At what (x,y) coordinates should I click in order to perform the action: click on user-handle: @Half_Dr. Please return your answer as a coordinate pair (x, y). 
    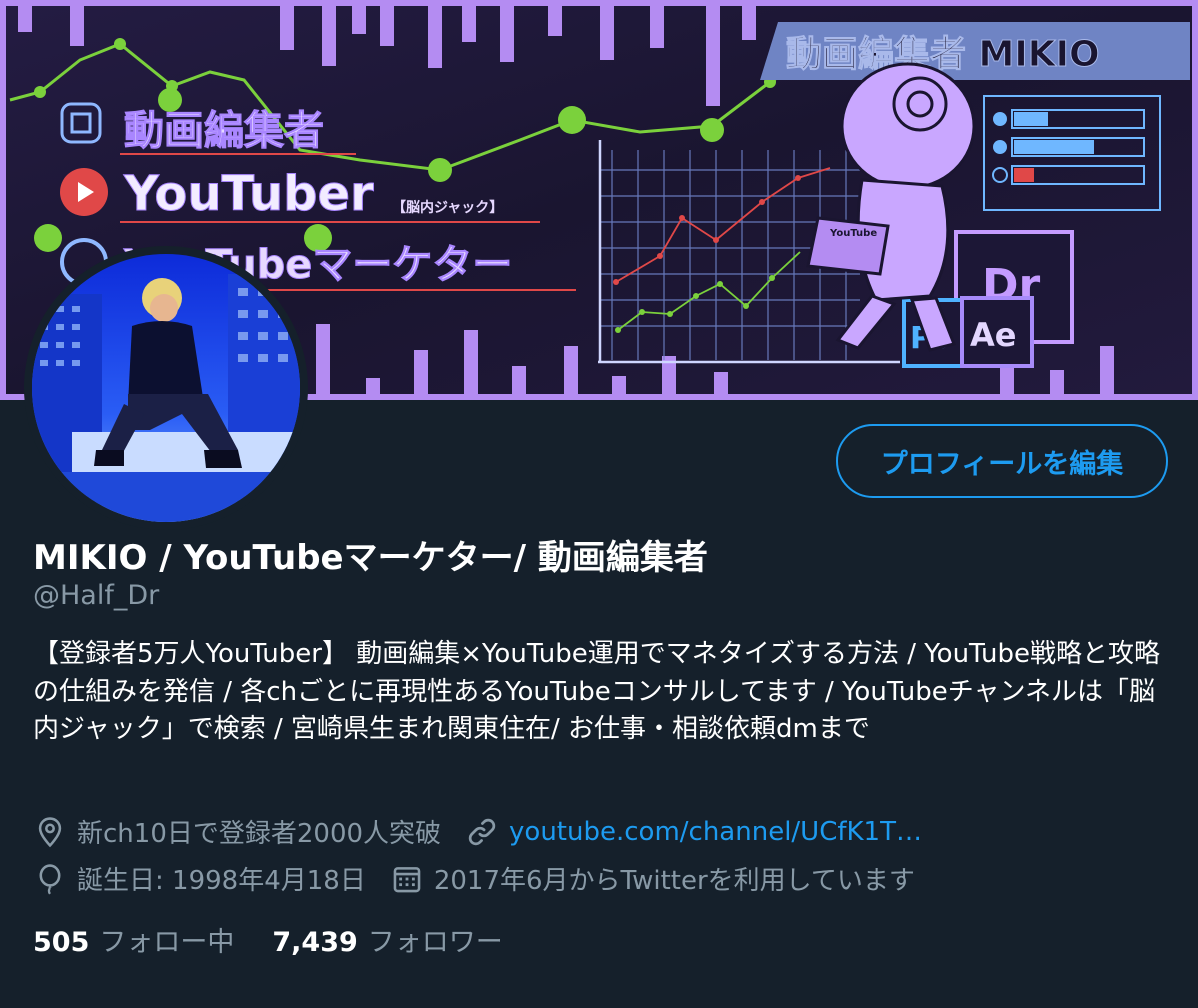
    Looking at the image, I should click on (96, 595).